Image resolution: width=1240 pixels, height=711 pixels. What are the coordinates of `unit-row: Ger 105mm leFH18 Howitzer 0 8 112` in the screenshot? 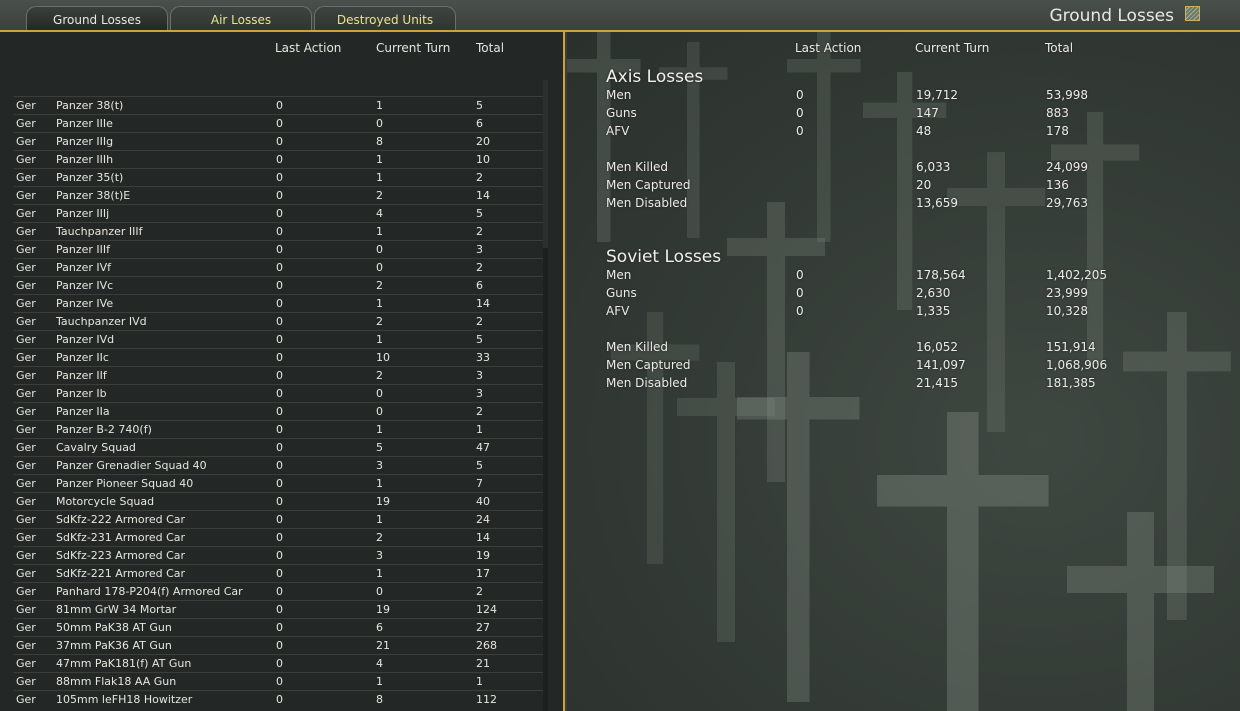 It's located at (279, 699).